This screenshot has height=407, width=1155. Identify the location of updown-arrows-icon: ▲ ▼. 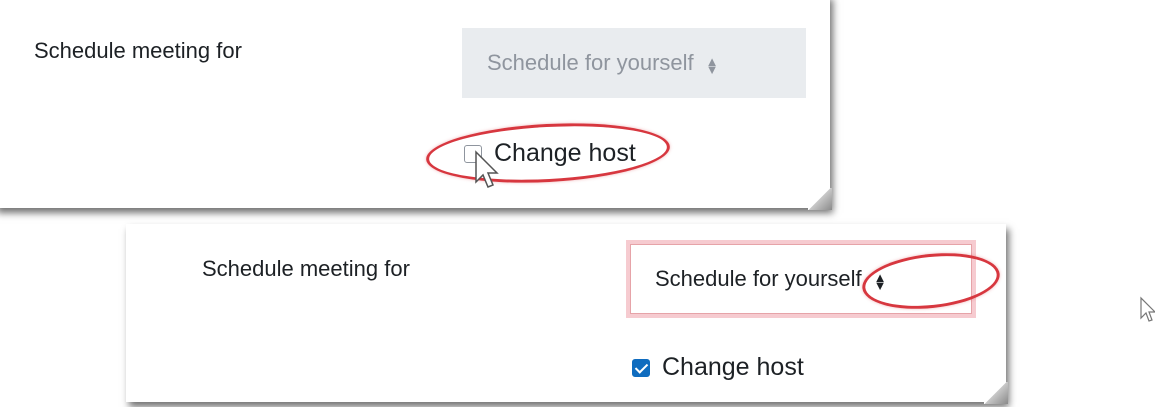
(712, 65).